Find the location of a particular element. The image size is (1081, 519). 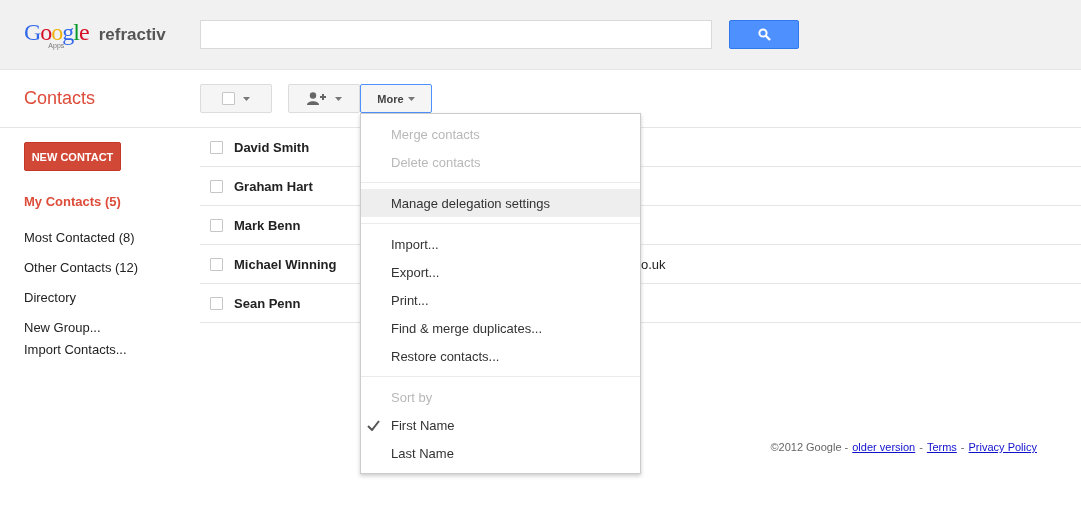

contact-email: o.uk is located at coordinates (653, 264).